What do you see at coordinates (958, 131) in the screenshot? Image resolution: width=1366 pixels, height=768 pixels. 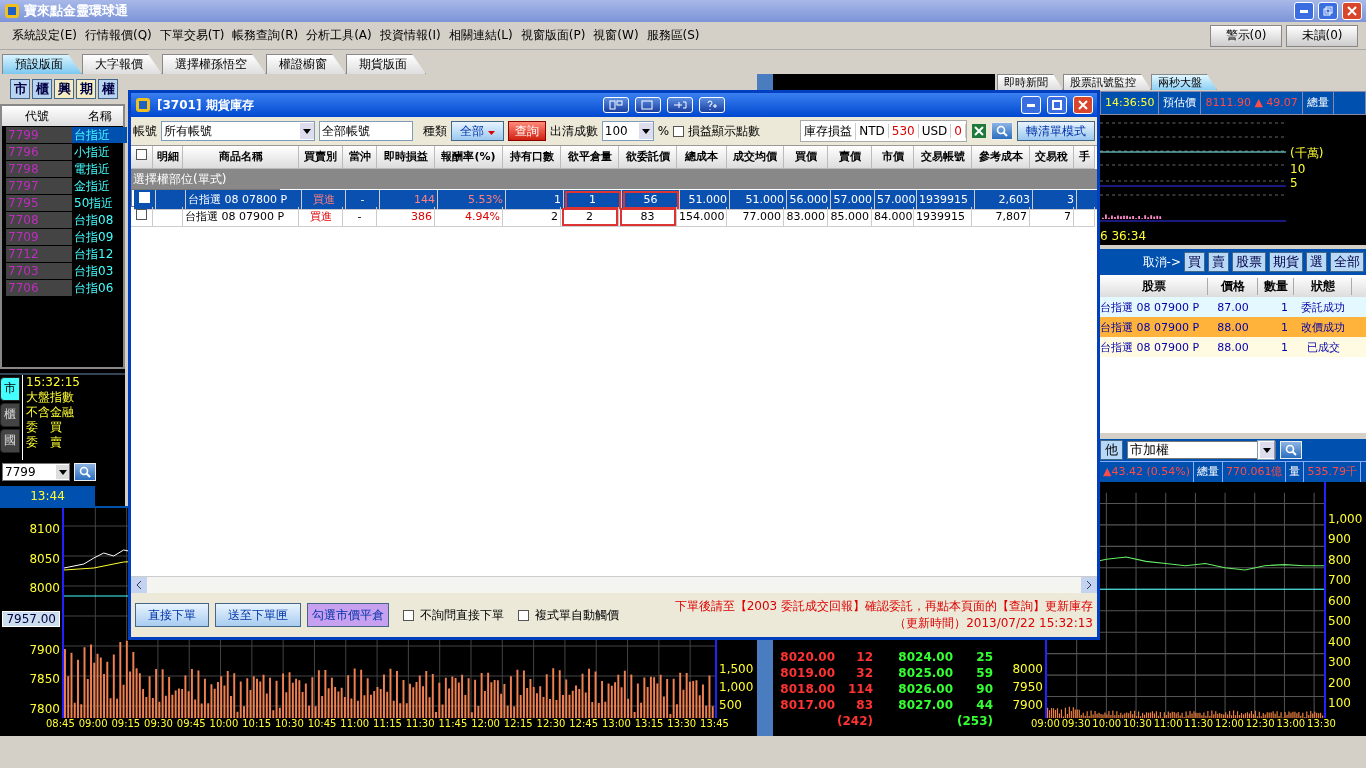 I see `currency-value: 0` at bounding box center [958, 131].